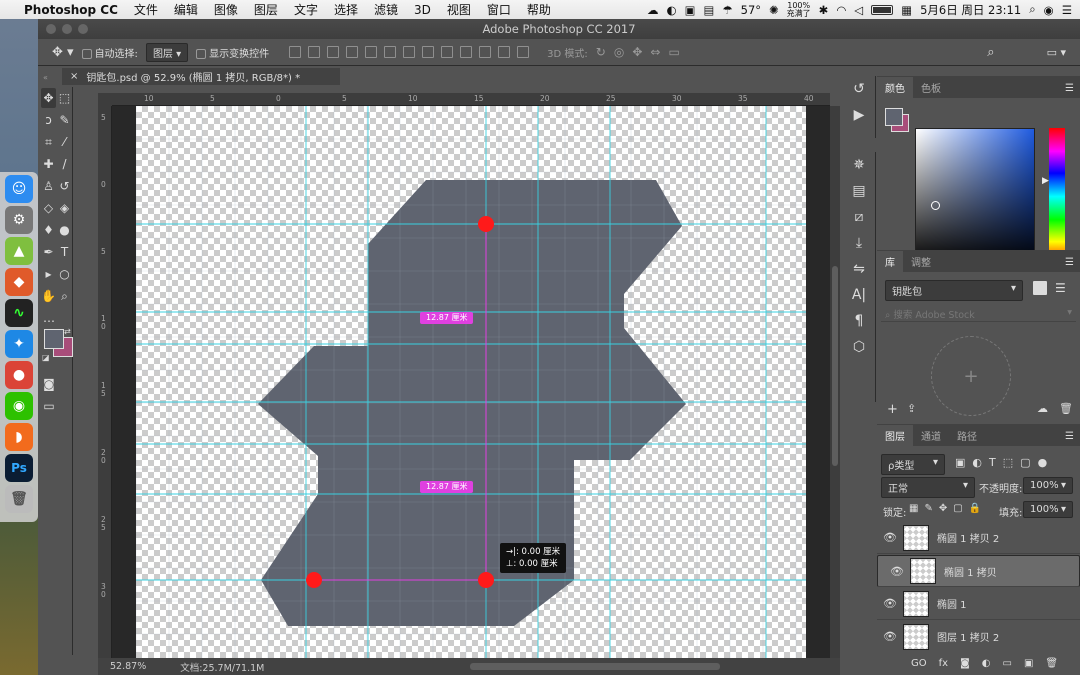 This screenshot has width=1080, height=675. Describe the element at coordinates (466, 52) in the screenshot. I see `distribute-left-icon` at that location.